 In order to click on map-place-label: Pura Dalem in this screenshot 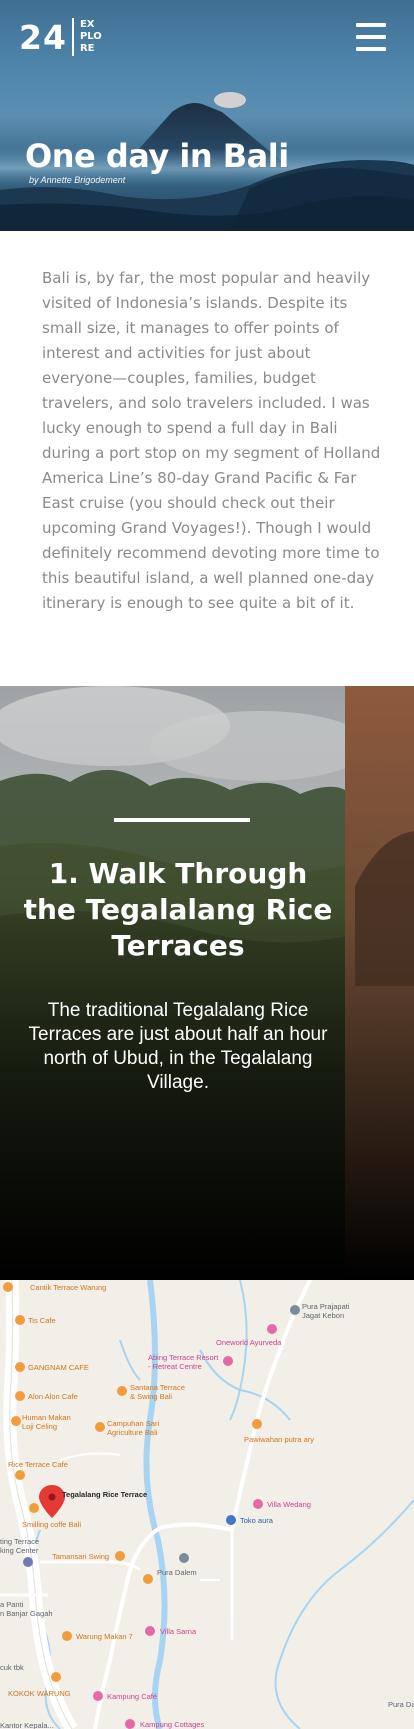, I will do `click(177, 1572)`.